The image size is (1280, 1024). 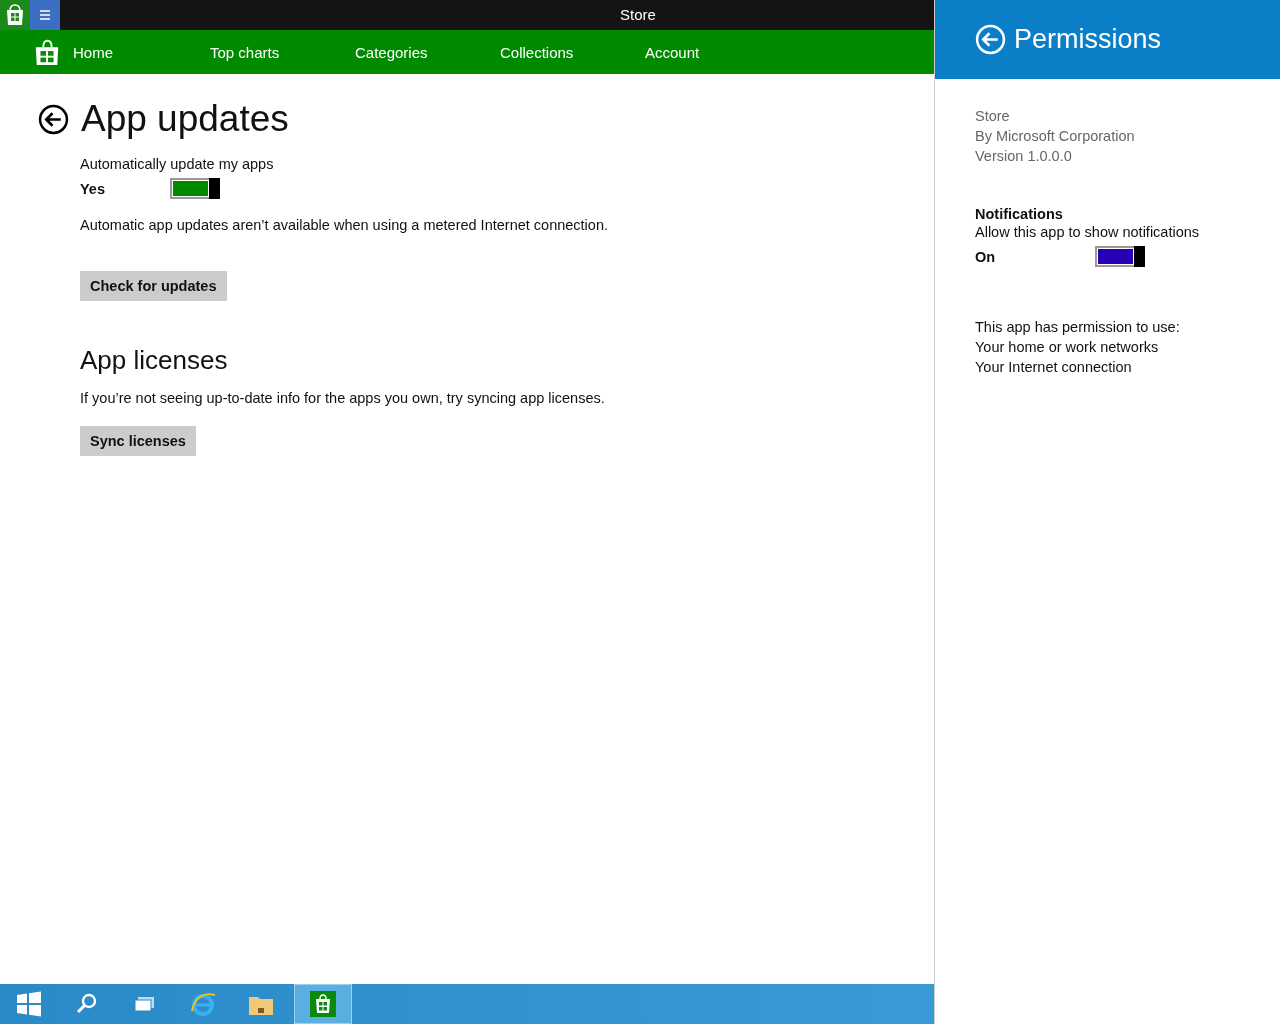 I want to click on section-heading: Notifications, so click(x=1019, y=214).